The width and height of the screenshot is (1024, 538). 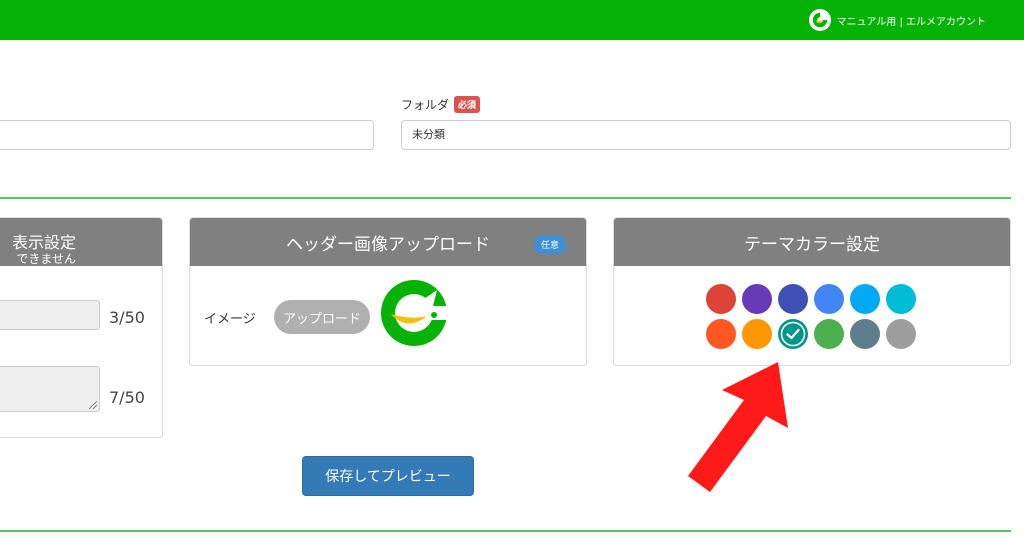 I want to click on account-name: マニュアル用 | エルメアカウント, so click(x=911, y=22).